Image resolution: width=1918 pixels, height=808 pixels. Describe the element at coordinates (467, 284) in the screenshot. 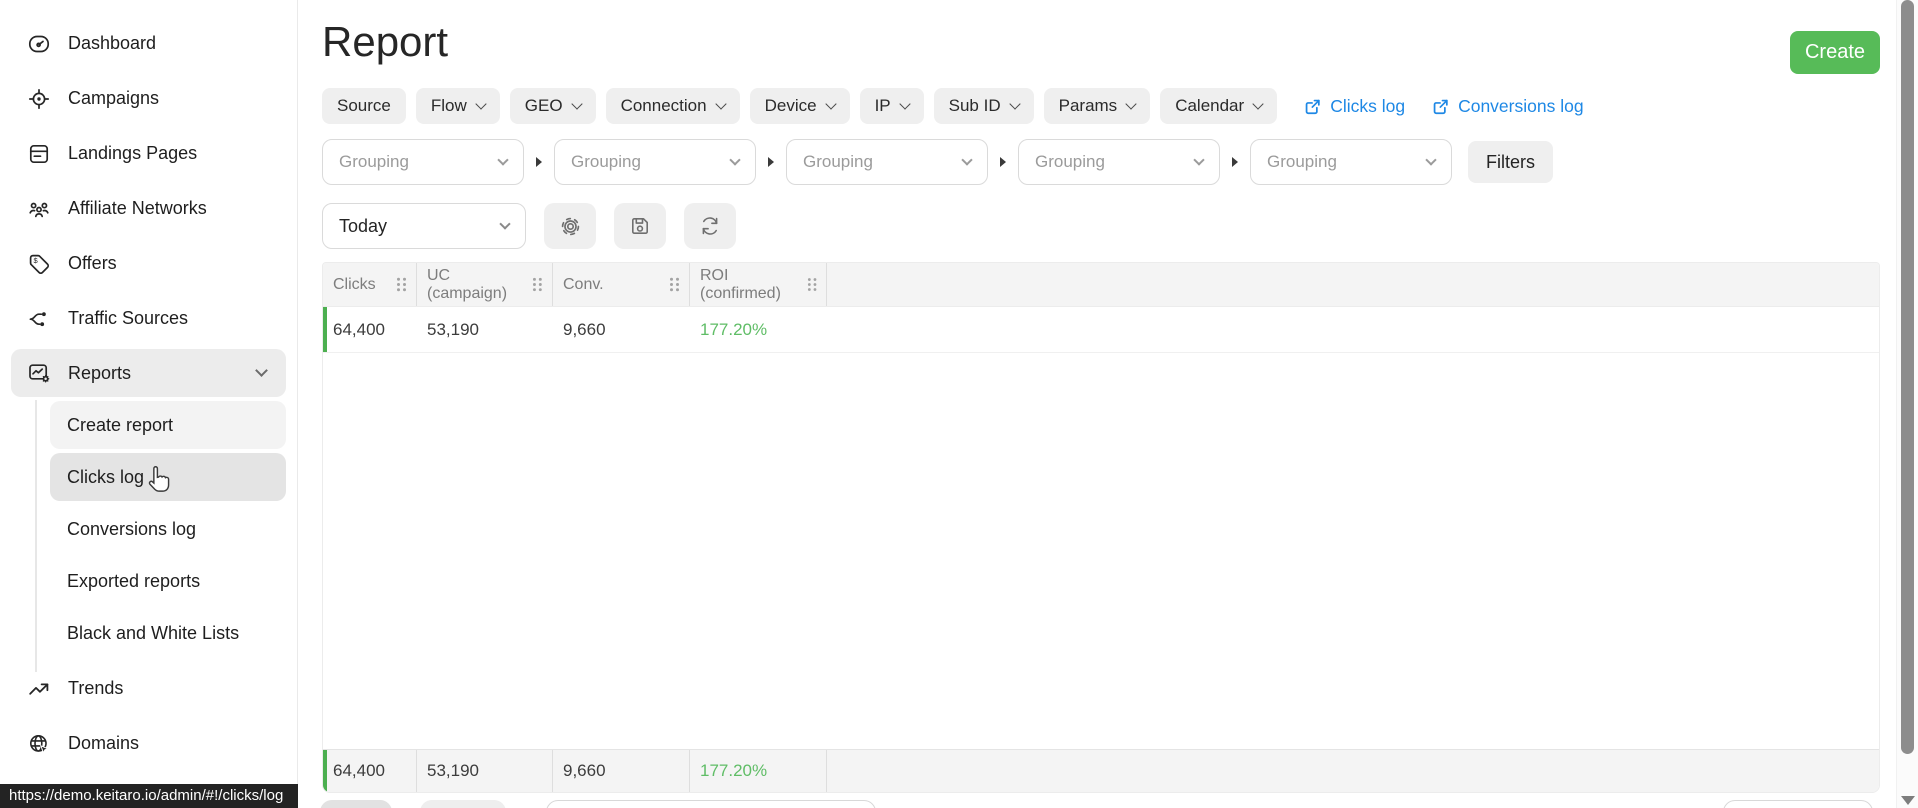

I see `column-label: UC (campaign)` at that location.